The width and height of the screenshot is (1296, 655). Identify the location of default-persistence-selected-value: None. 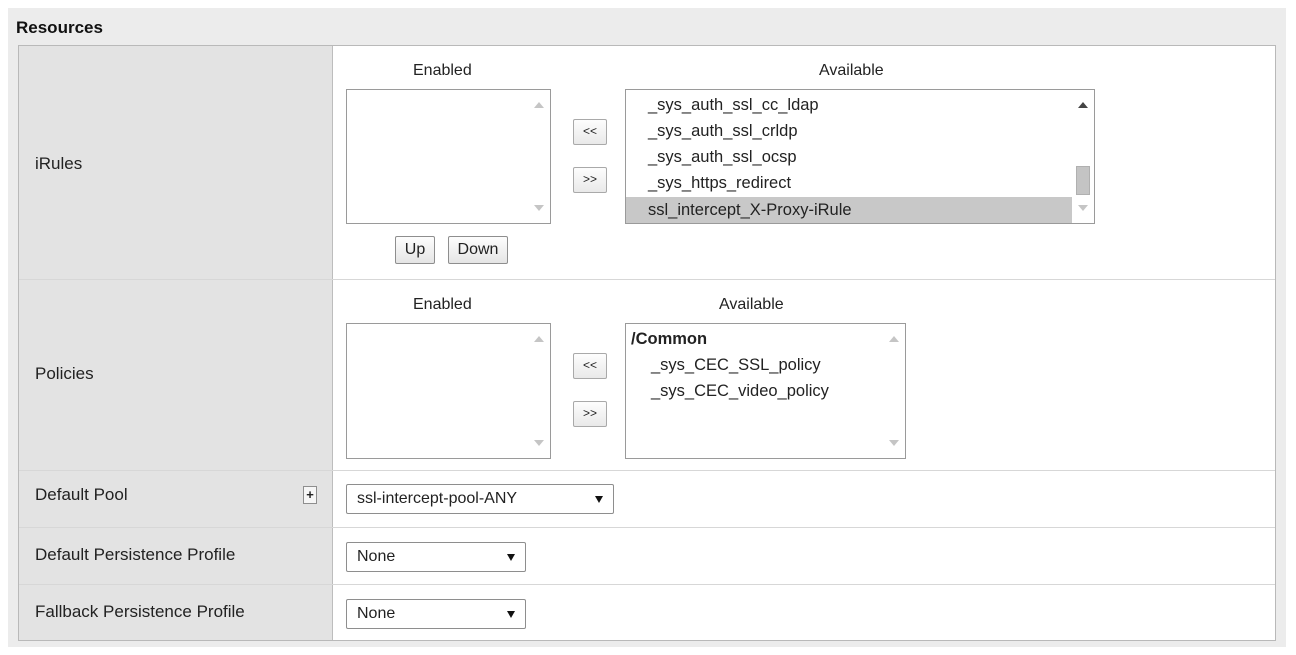
(376, 556).